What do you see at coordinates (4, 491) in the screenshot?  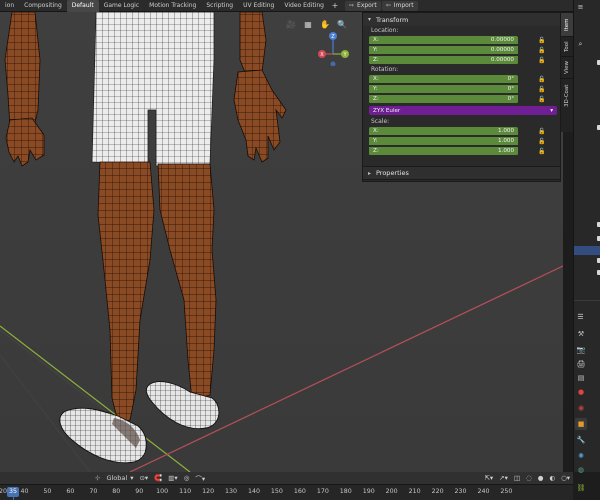 I see `timeline-tick: 20` at bounding box center [4, 491].